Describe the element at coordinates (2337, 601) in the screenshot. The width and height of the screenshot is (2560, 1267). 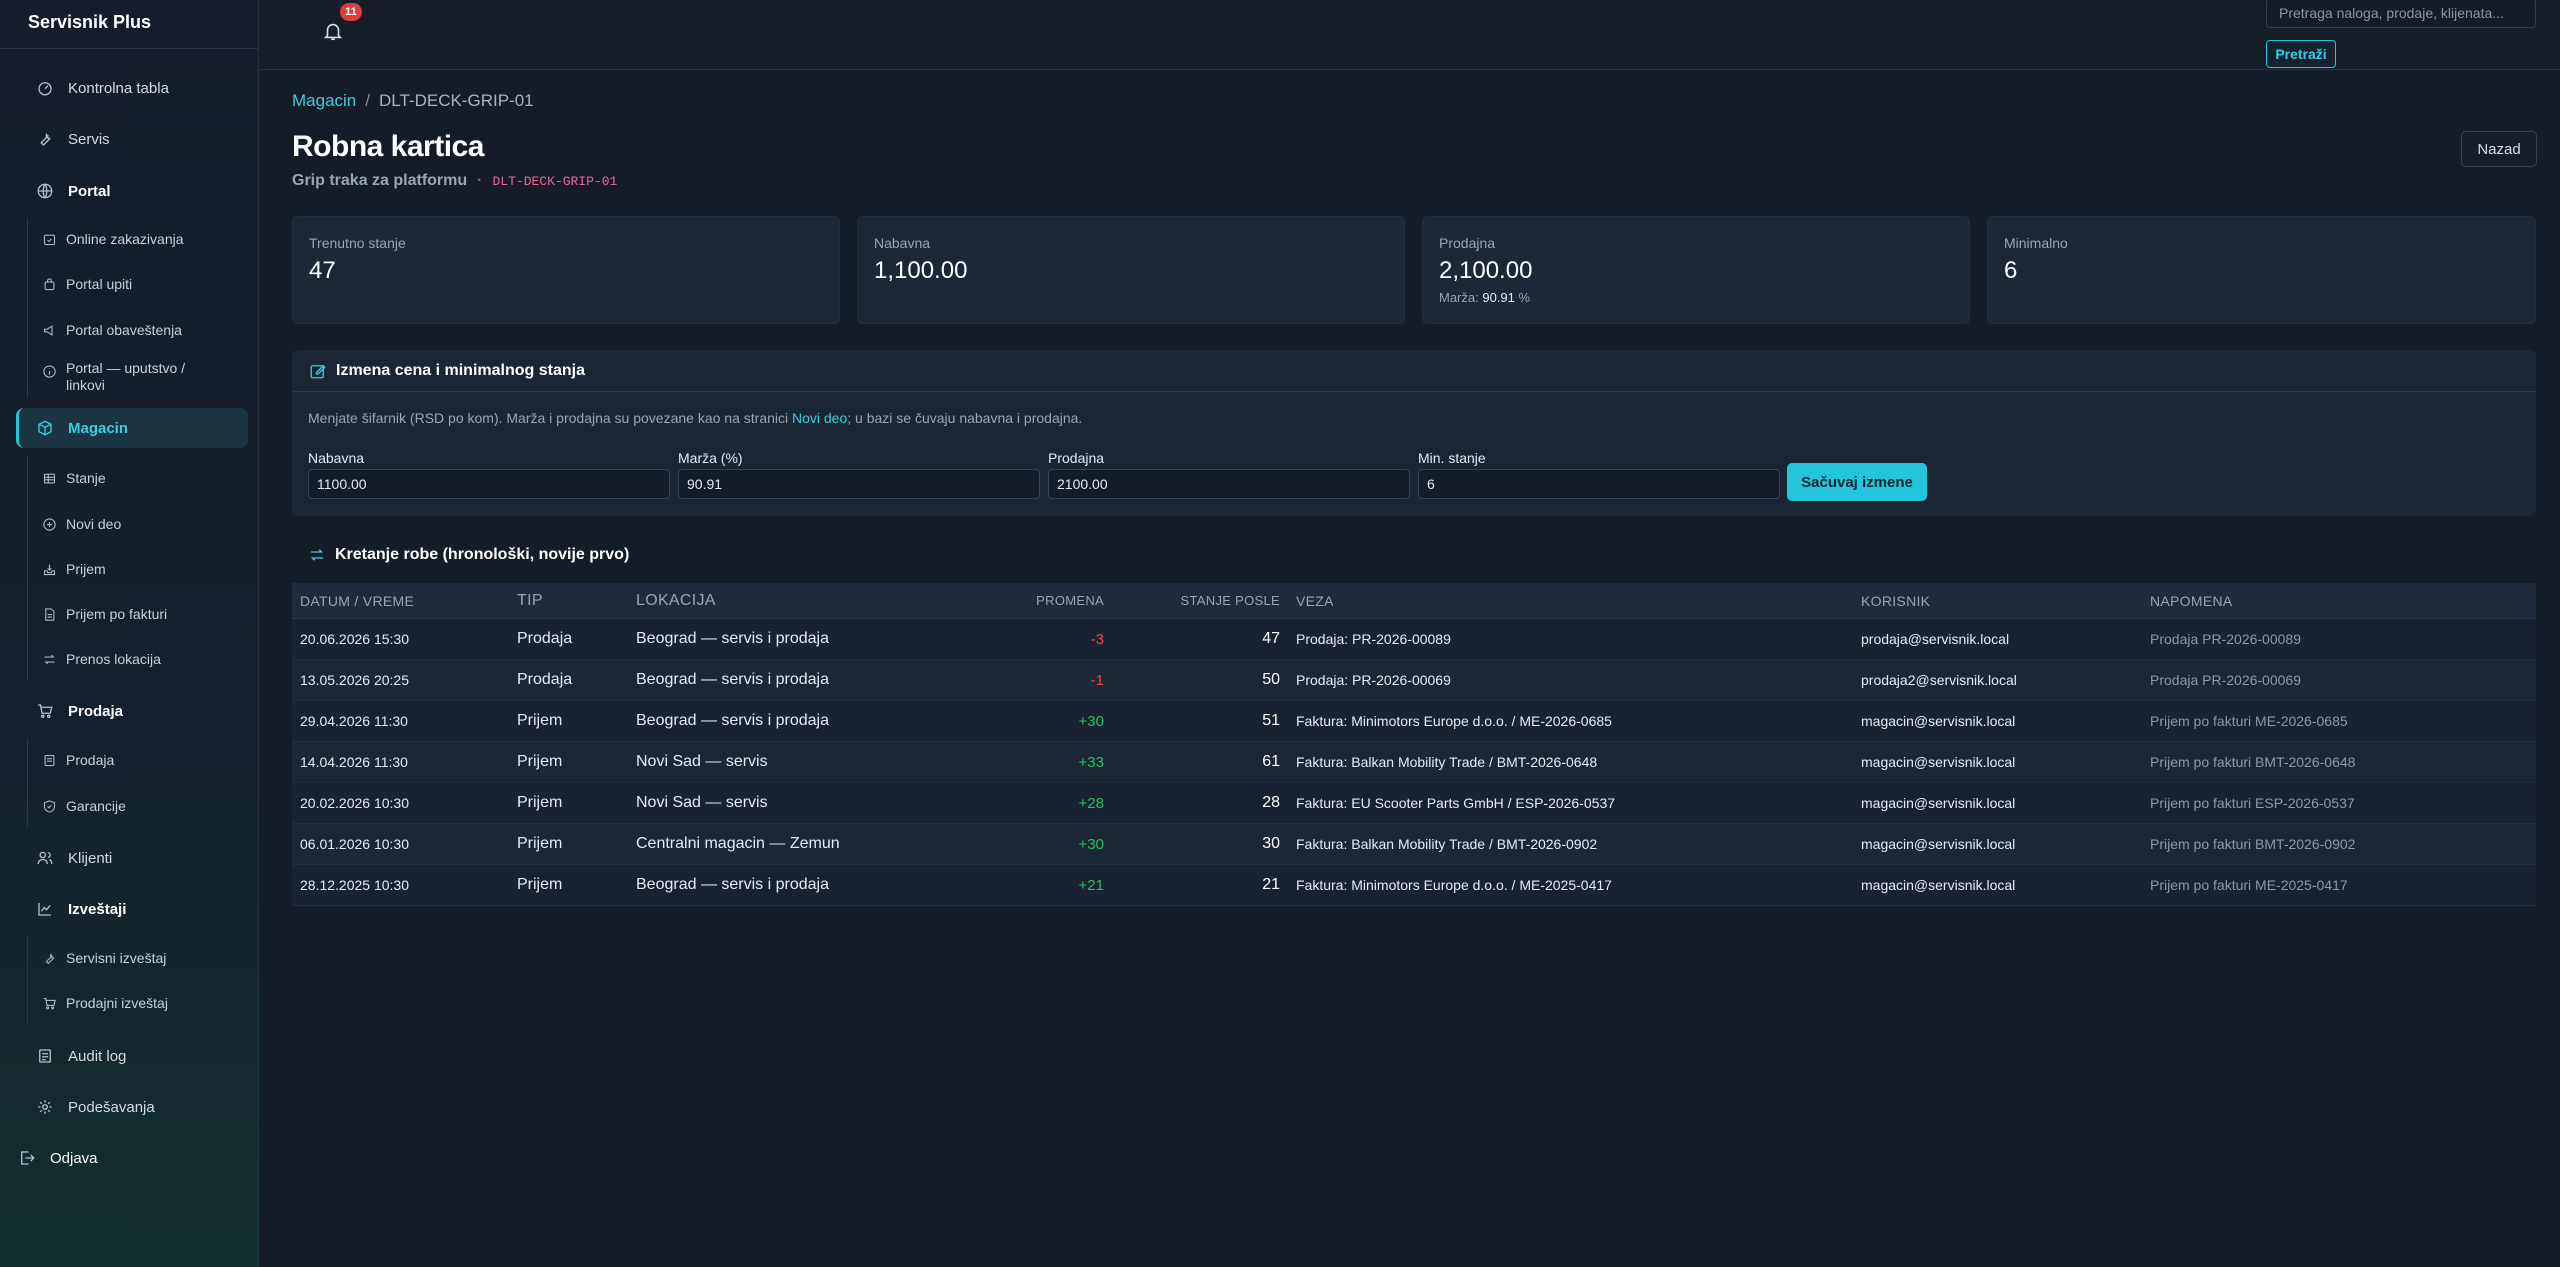
I see `col-note: Napomena` at that location.